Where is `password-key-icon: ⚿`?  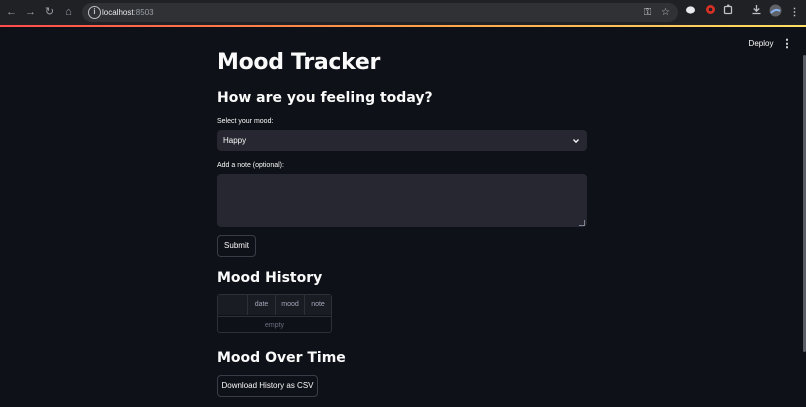
password-key-icon: ⚿ is located at coordinates (647, 12).